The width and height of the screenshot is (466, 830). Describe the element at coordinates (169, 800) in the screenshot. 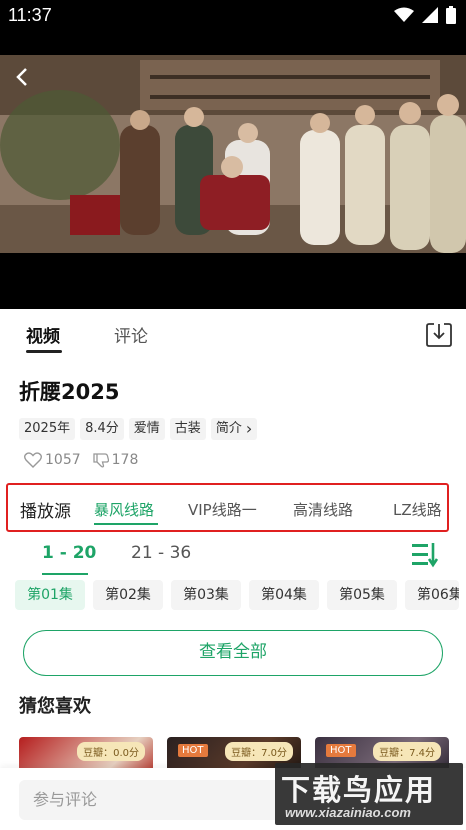

I see `comment-input: 参与评论` at that location.